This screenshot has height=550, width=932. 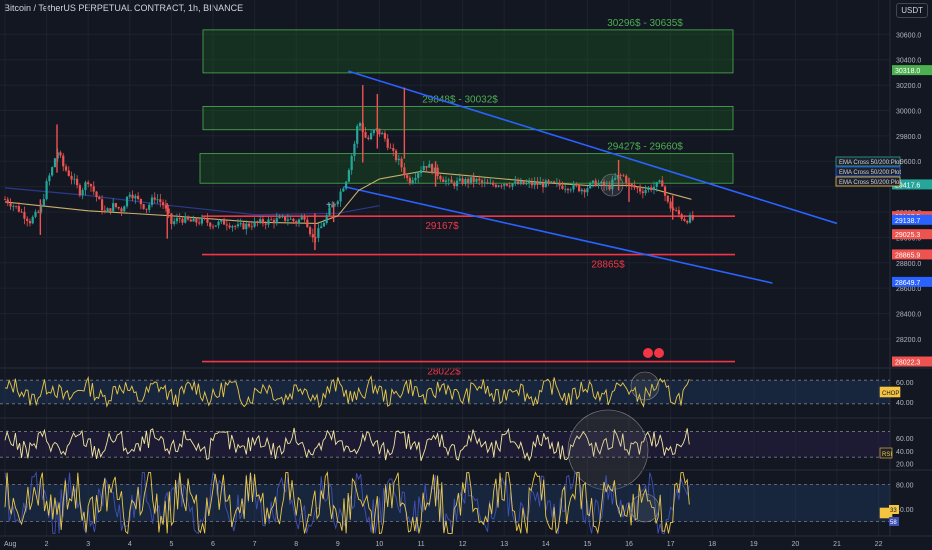 What do you see at coordinates (192, 201) in the screenshot?
I see `ema-slow-line` at bounding box center [192, 201].